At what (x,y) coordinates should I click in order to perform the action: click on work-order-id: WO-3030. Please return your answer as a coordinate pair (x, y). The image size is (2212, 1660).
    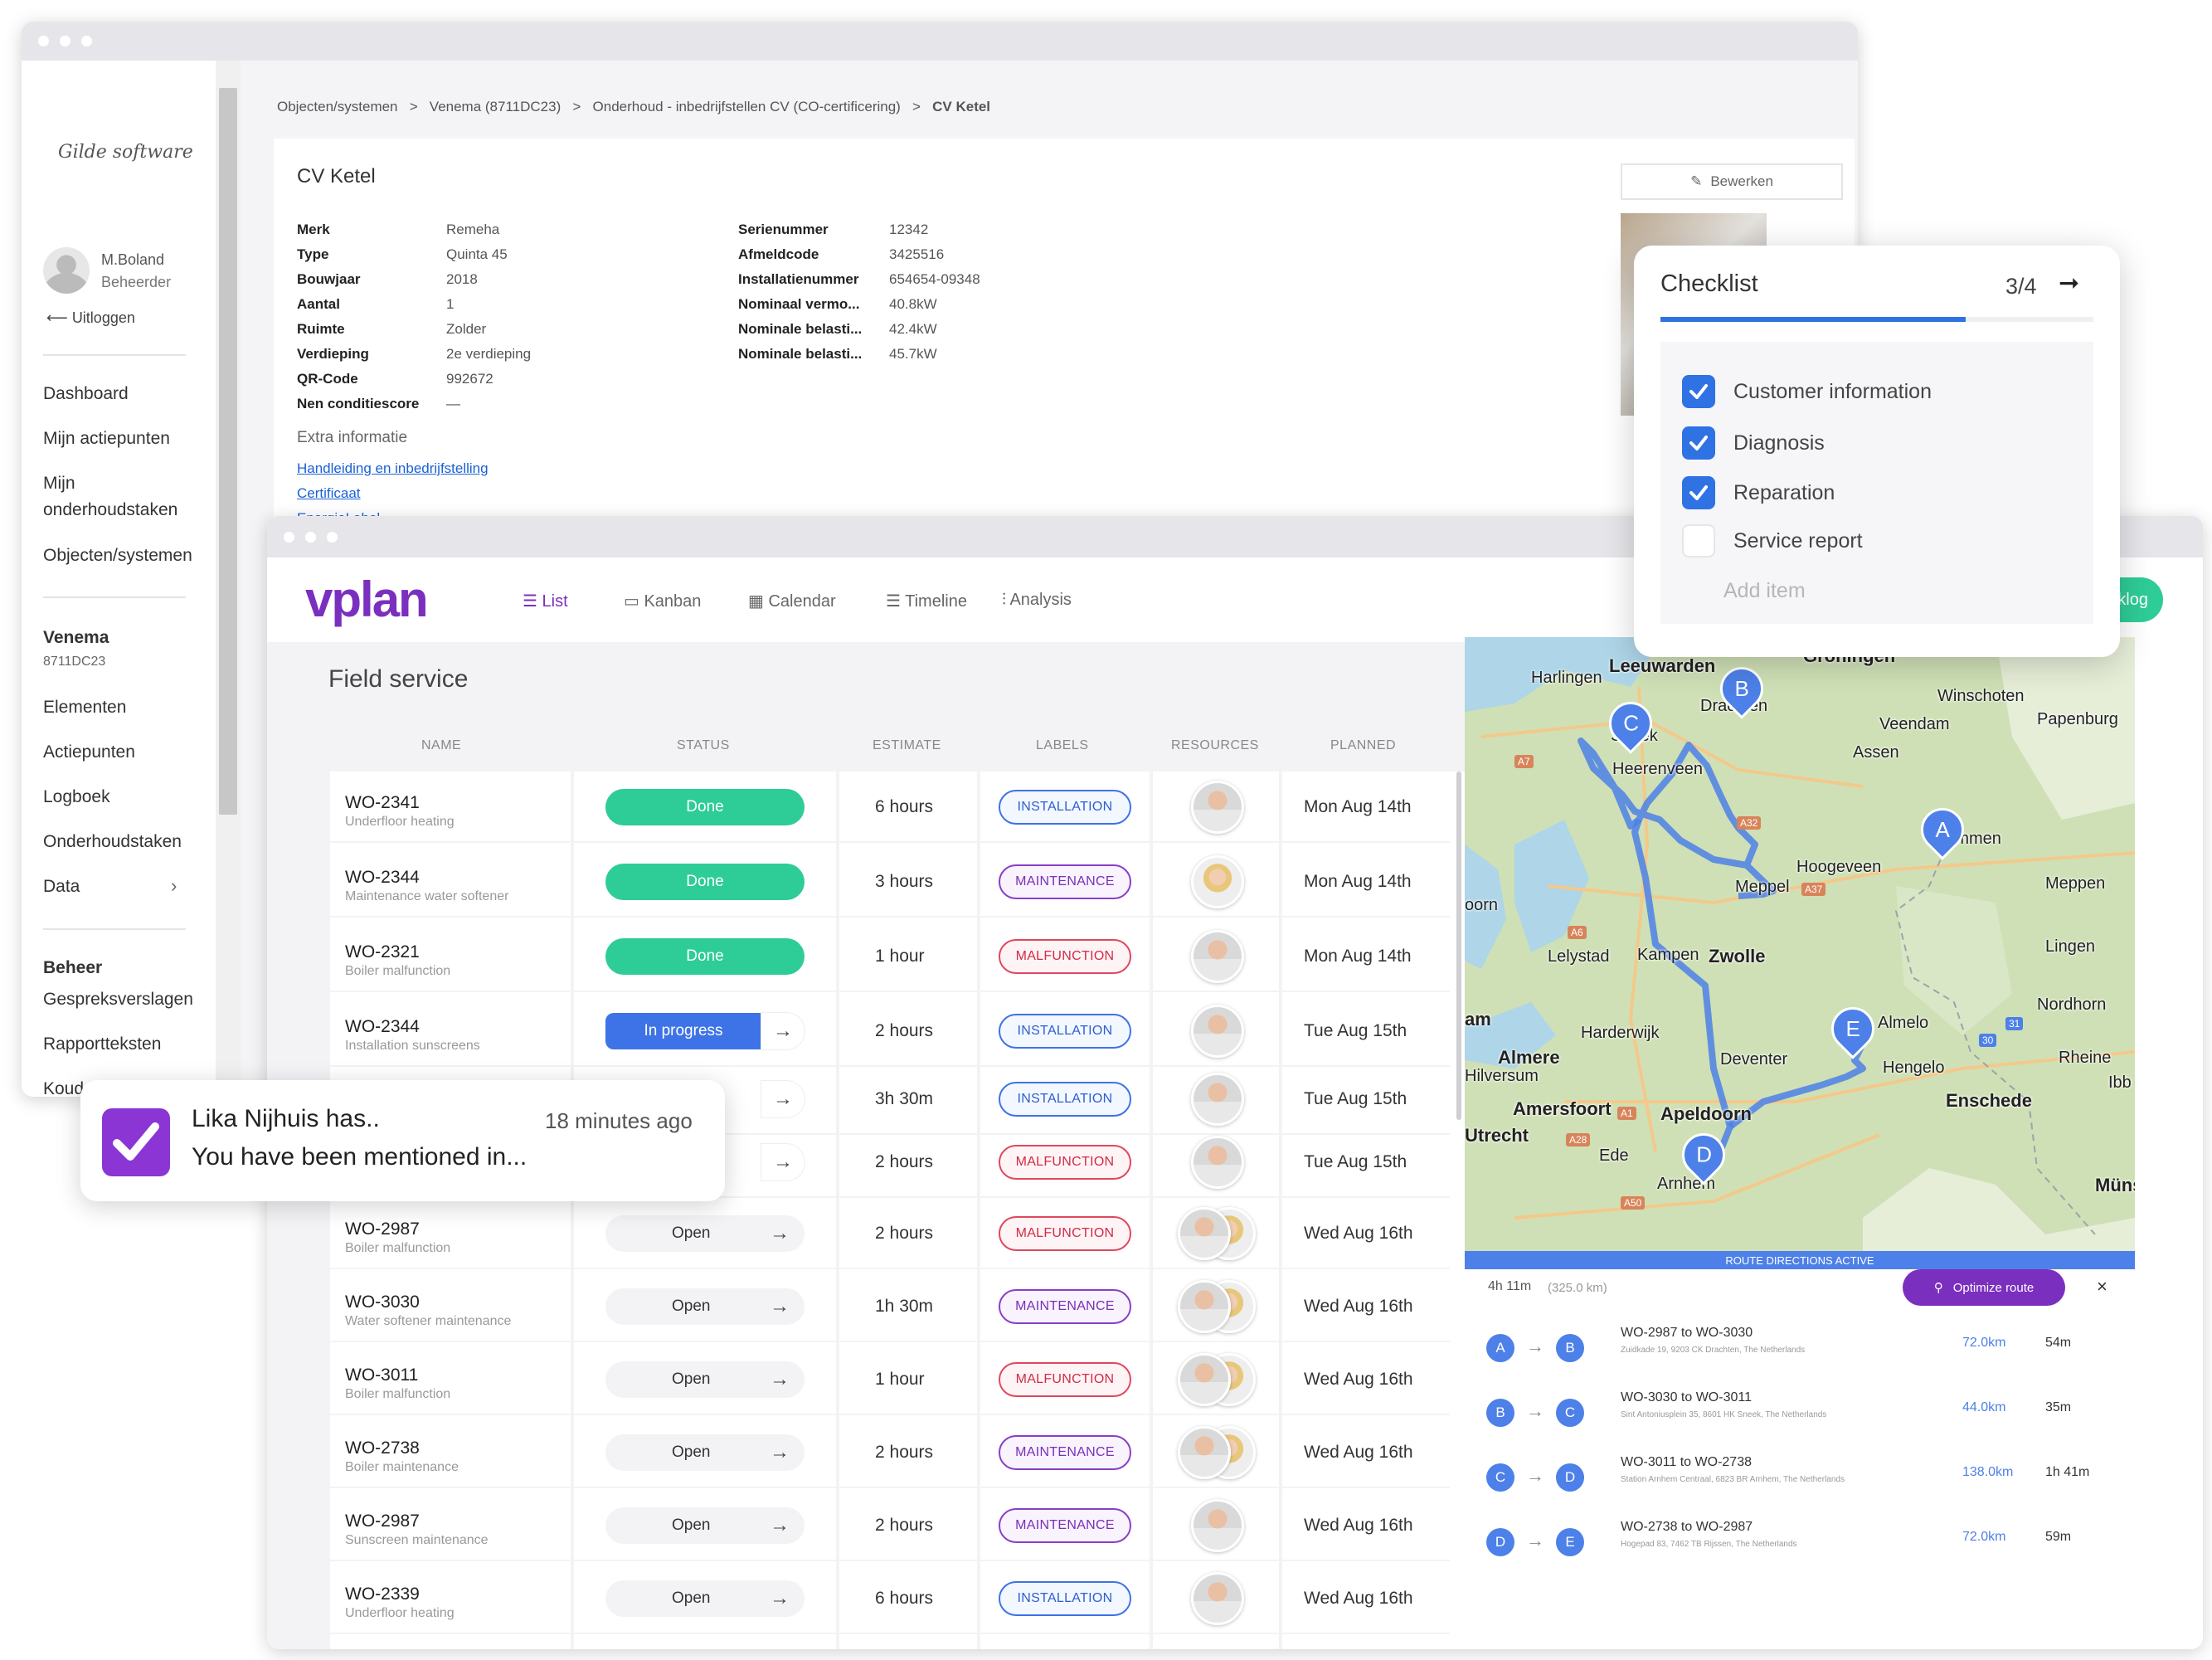
    Looking at the image, I should click on (383, 1302).